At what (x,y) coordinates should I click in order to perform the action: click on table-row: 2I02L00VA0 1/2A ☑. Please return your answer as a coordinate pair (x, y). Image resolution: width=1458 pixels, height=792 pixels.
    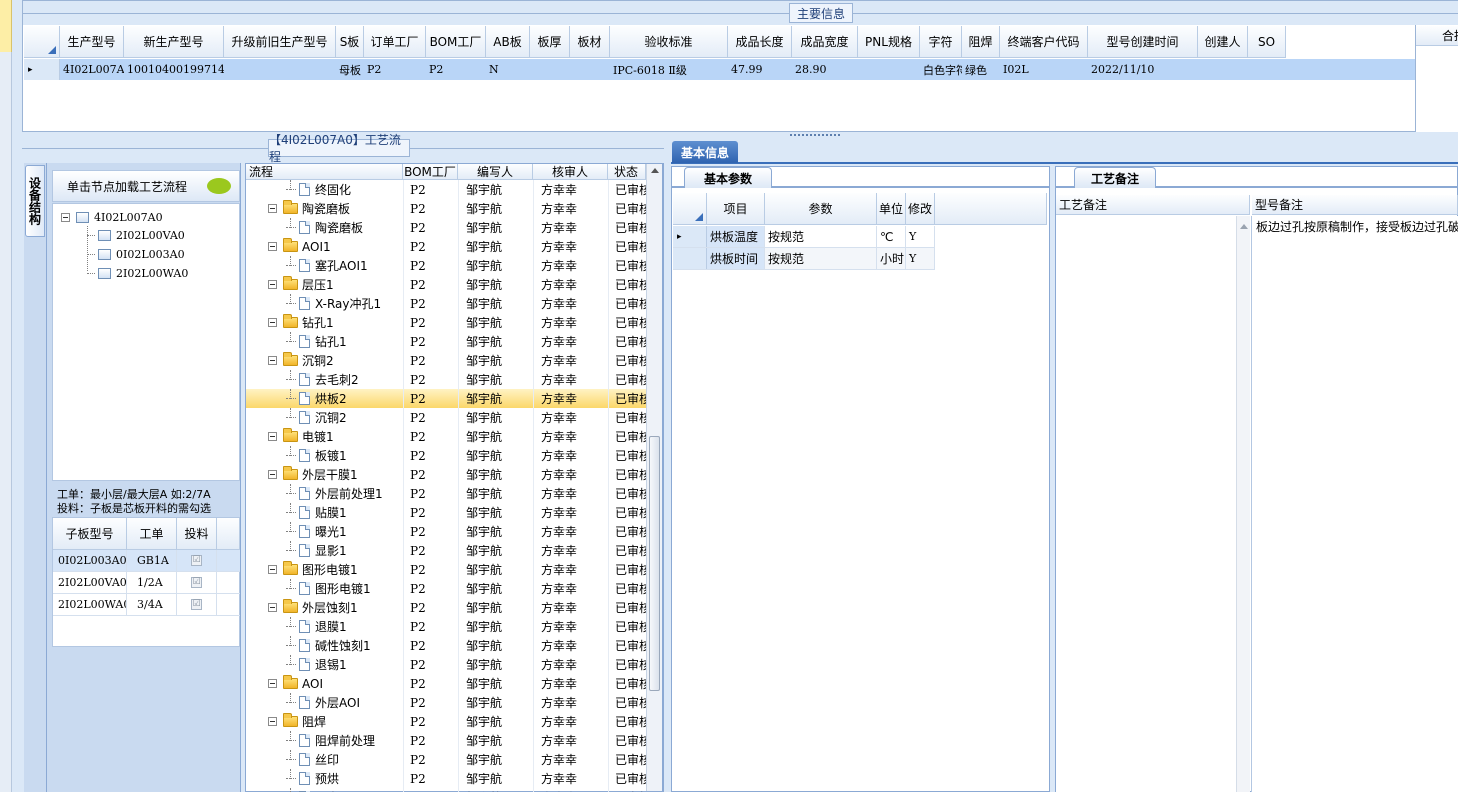
    Looking at the image, I should click on (146, 583).